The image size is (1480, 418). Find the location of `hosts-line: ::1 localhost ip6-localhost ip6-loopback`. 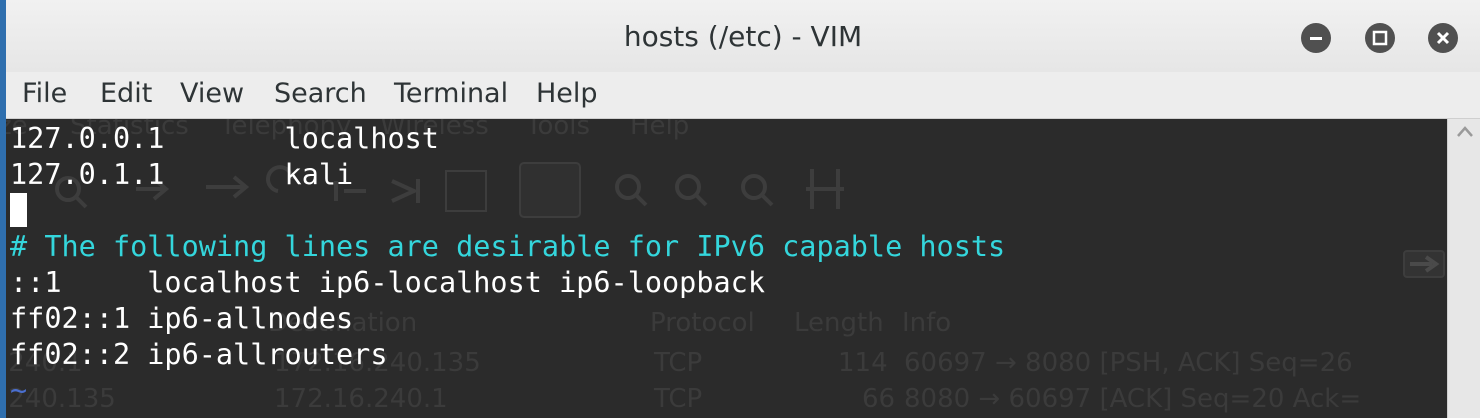

hosts-line: ::1 localhost ip6-localhost ip6-loopback is located at coordinates (387, 282).